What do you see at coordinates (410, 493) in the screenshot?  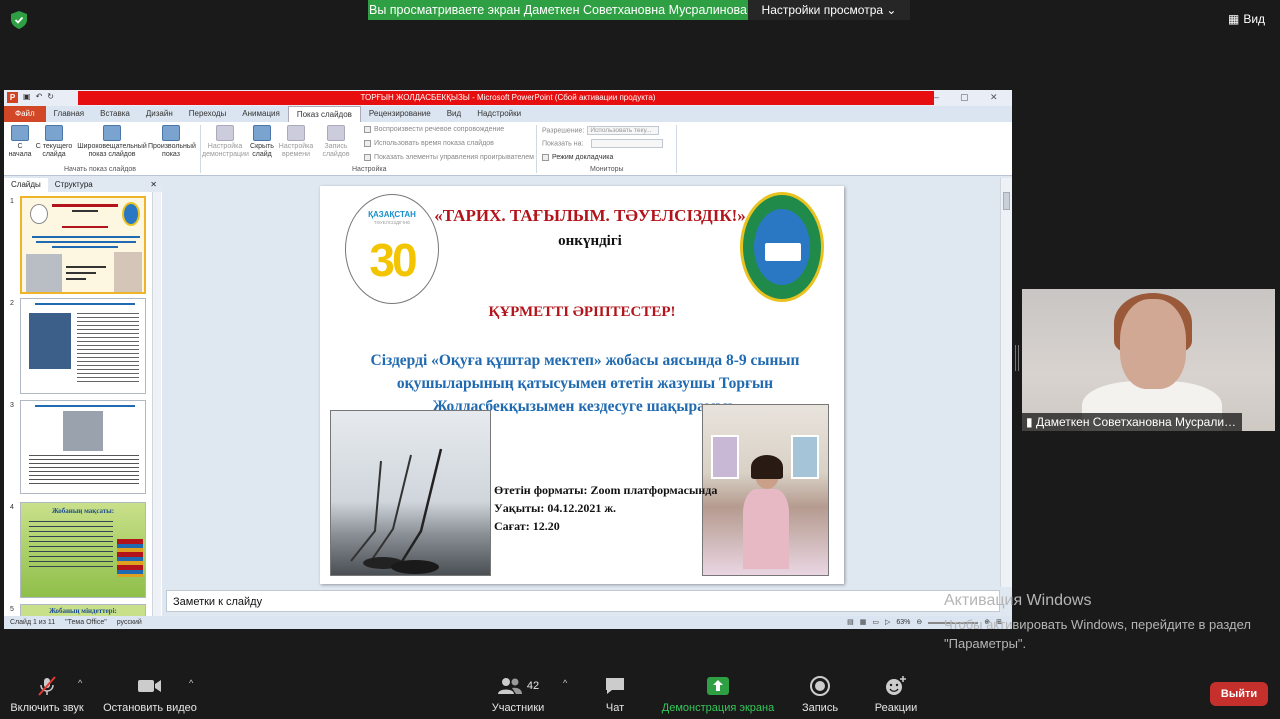 I see `microphones-photo` at bounding box center [410, 493].